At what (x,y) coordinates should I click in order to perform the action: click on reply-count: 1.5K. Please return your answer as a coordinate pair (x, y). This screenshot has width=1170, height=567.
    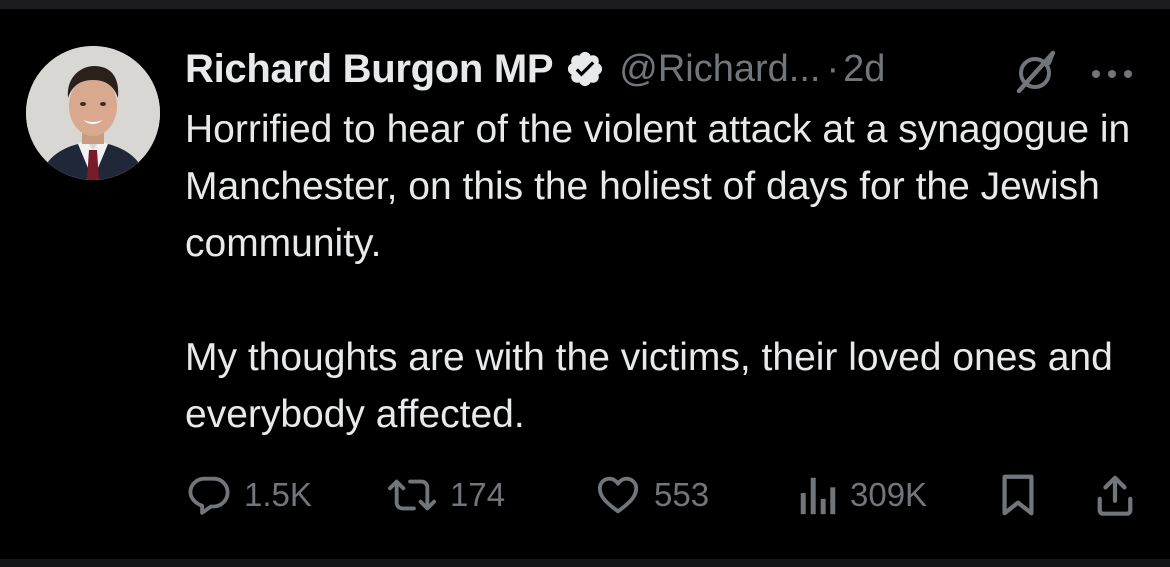
    Looking at the image, I should click on (278, 494).